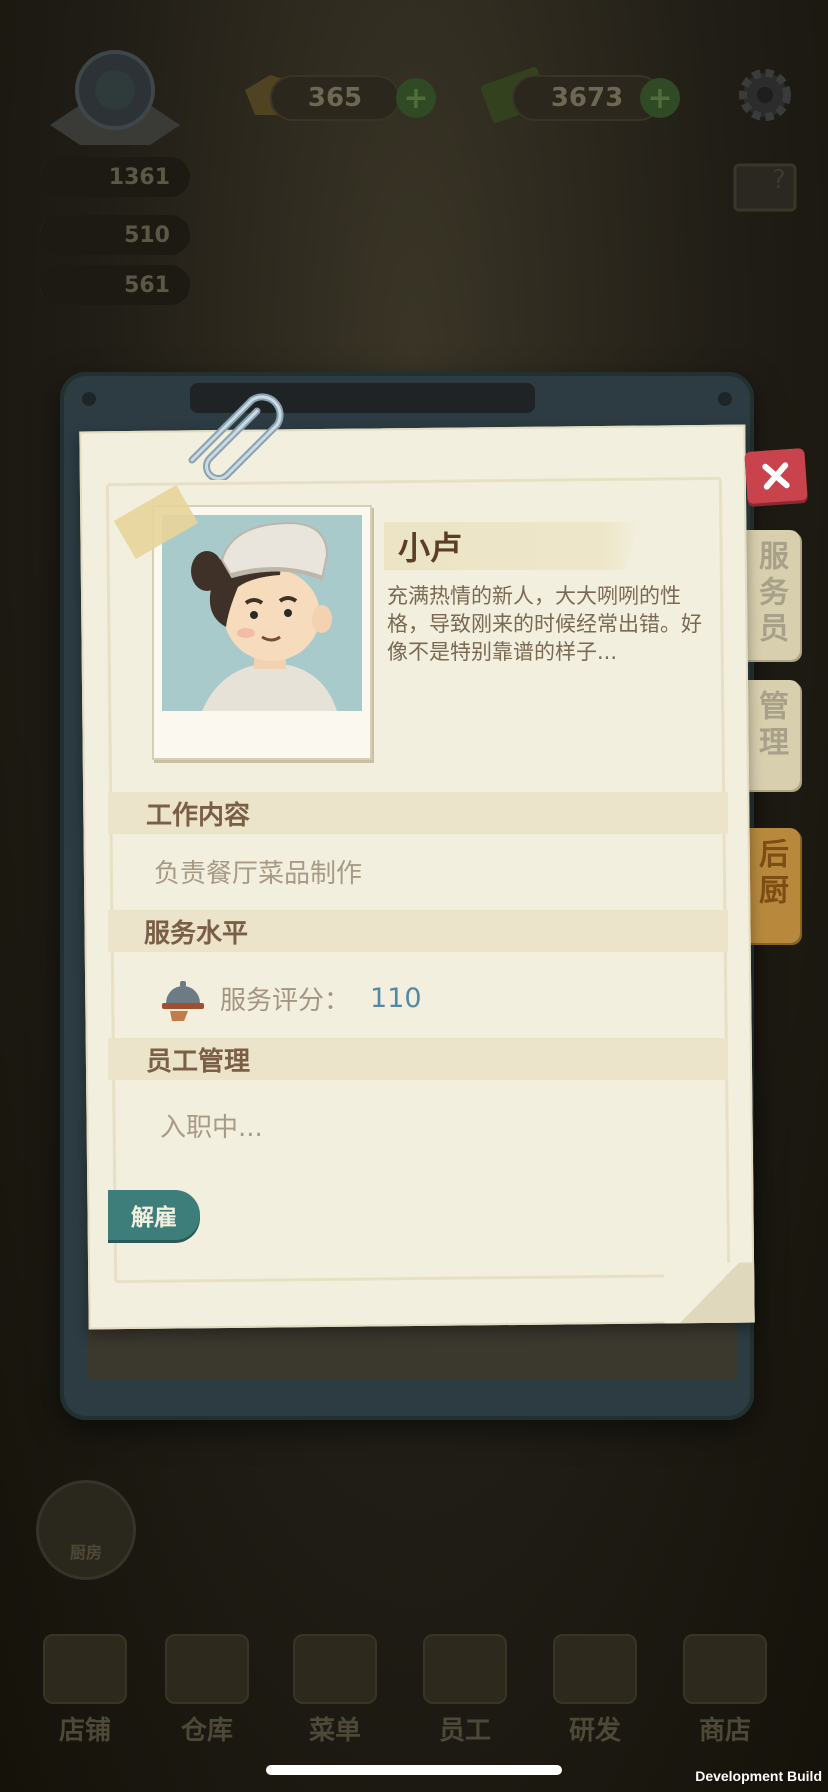 This screenshot has width=828, height=1792. I want to click on service-rating-row: 服务评分： 110, so click(418, 998).